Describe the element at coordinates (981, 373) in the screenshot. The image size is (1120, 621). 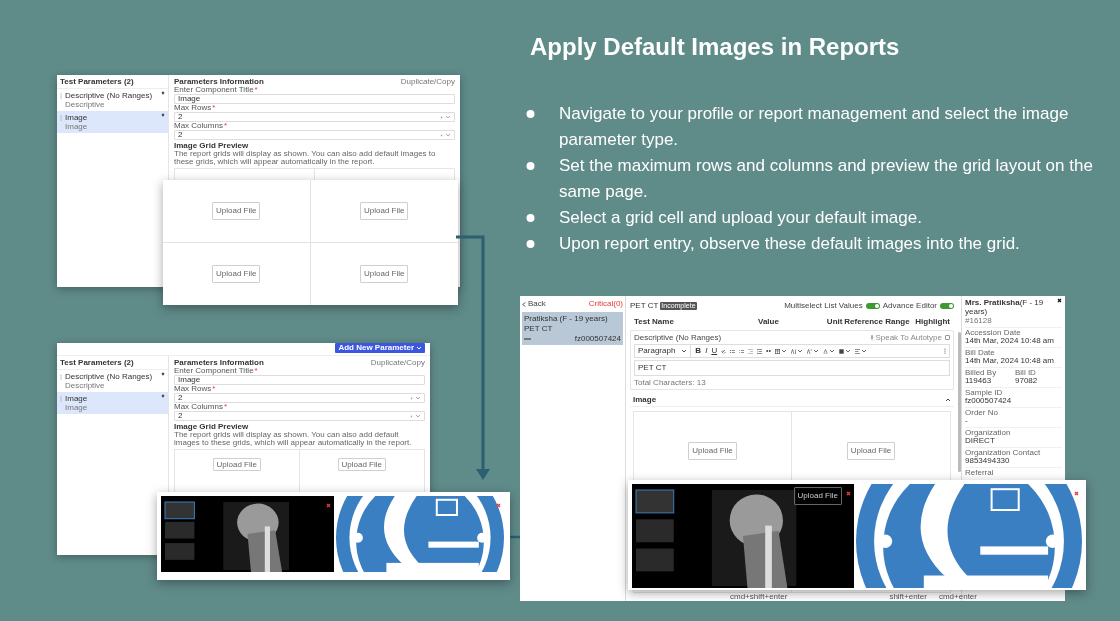
I see `detail-label: Billed By` at that location.